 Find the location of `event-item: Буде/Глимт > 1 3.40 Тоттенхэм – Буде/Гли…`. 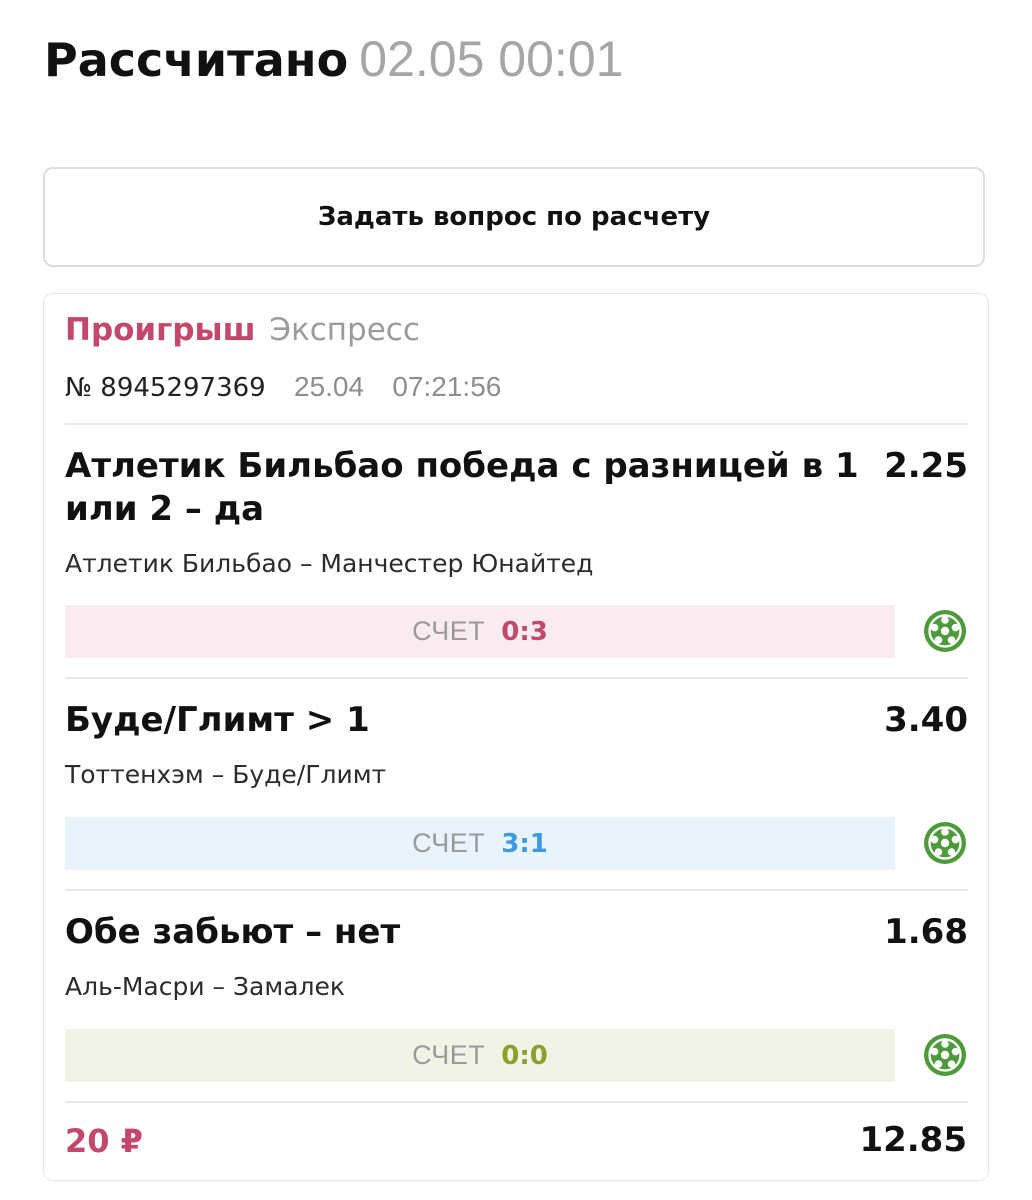

event-item: Буде/Глимт > 1 3.40 Тоттенхэм – Буде/Гли… is located at coordinates (516, 784).